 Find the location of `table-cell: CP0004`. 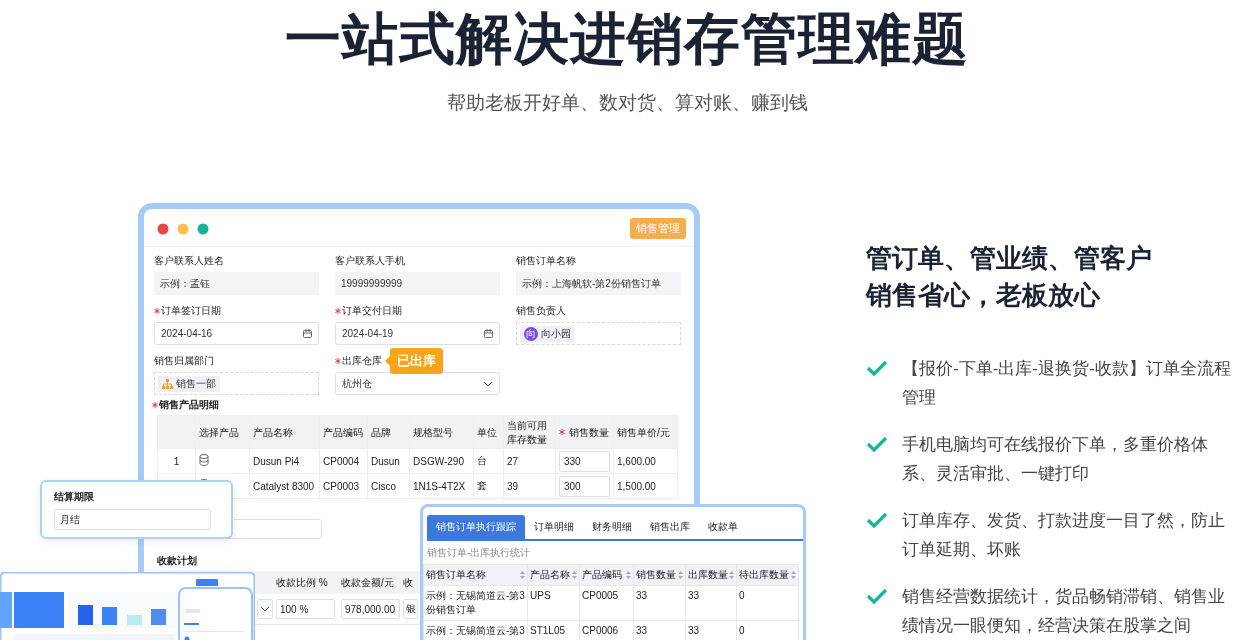

table-cell: CP0004 is located at coordinates (343, 461).